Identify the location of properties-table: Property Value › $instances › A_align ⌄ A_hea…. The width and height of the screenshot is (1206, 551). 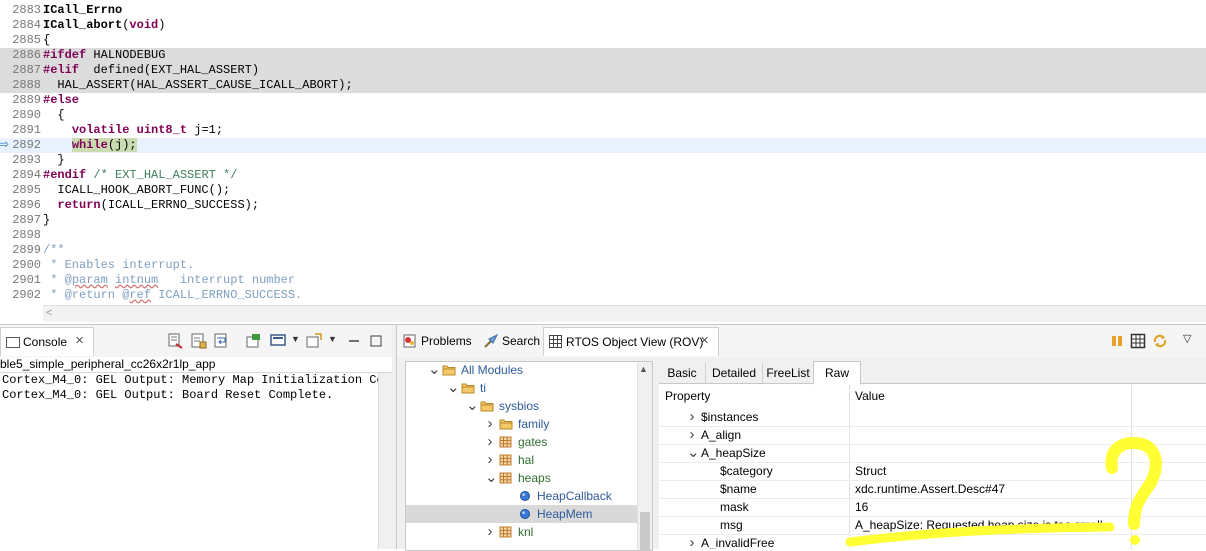
(932, 467).